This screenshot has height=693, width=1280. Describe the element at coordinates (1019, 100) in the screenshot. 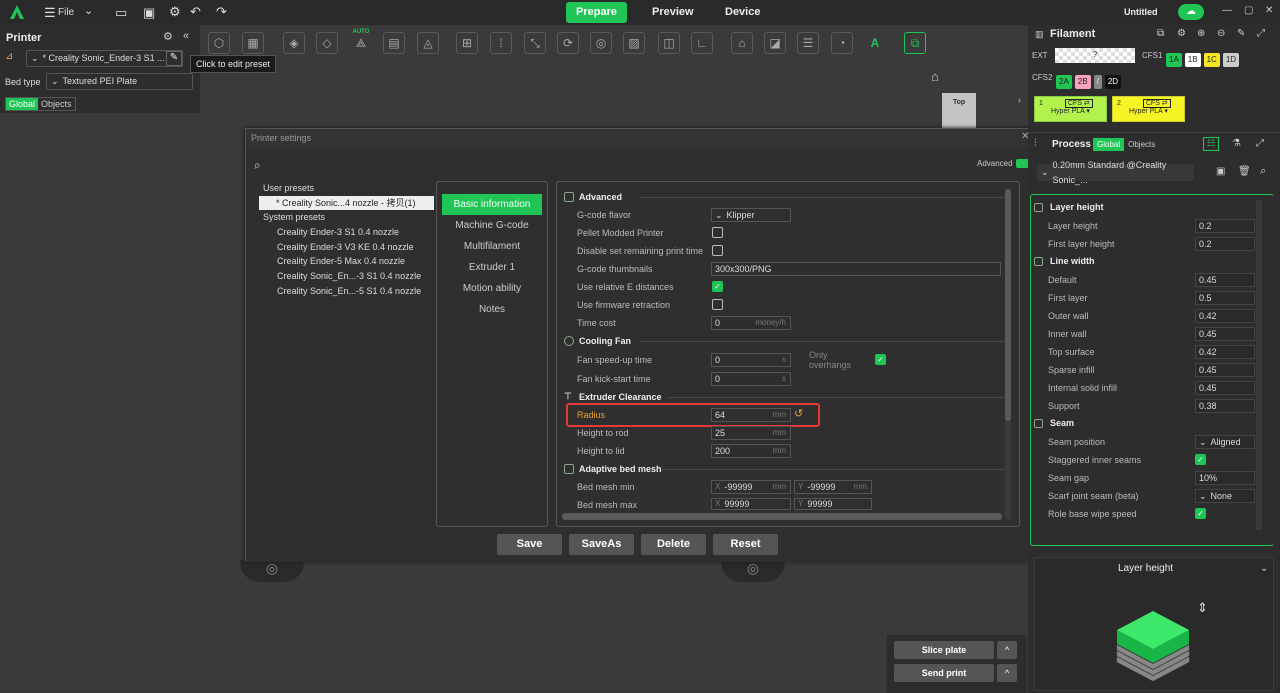

I see `panel-arrow-icon: ›` at that location.